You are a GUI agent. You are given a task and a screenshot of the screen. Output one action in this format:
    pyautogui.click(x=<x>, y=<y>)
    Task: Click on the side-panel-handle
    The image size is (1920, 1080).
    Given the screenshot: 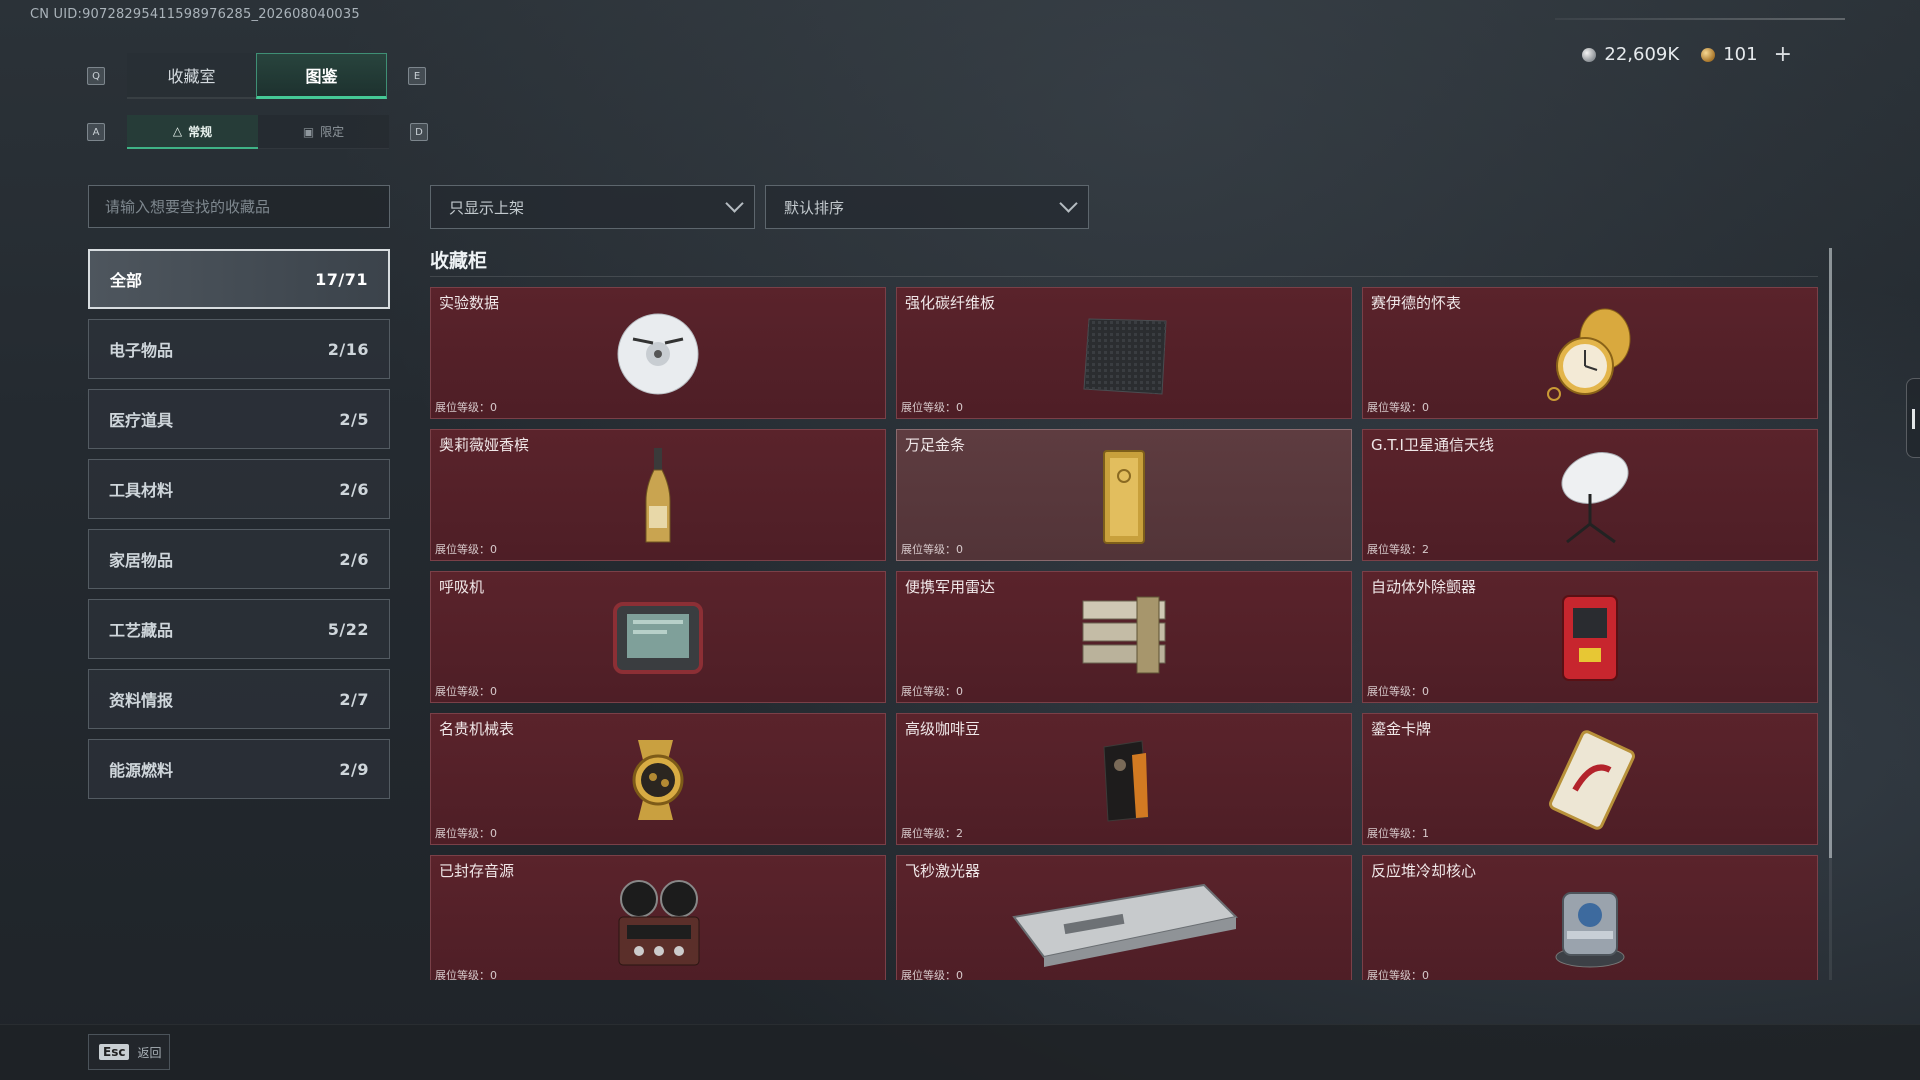 What is the action you would take?
    pyautogui.click(x=1913, y=418)
    